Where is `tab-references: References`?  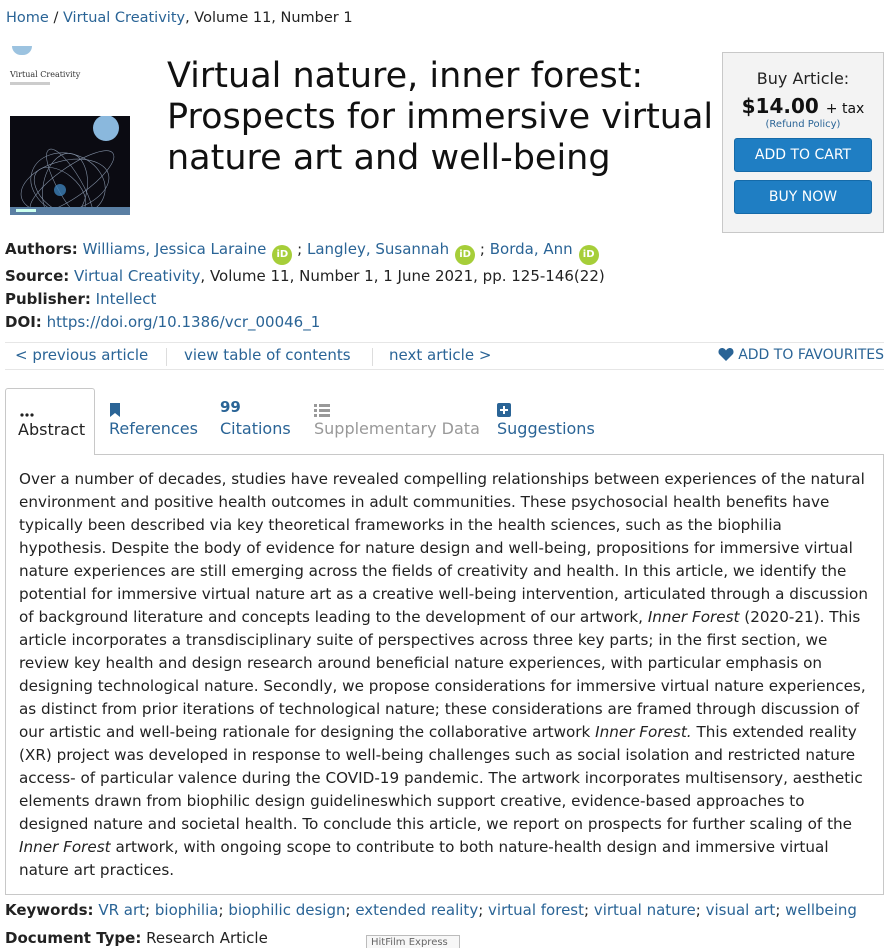 tab-references: References is located at coordinates (150, 421).